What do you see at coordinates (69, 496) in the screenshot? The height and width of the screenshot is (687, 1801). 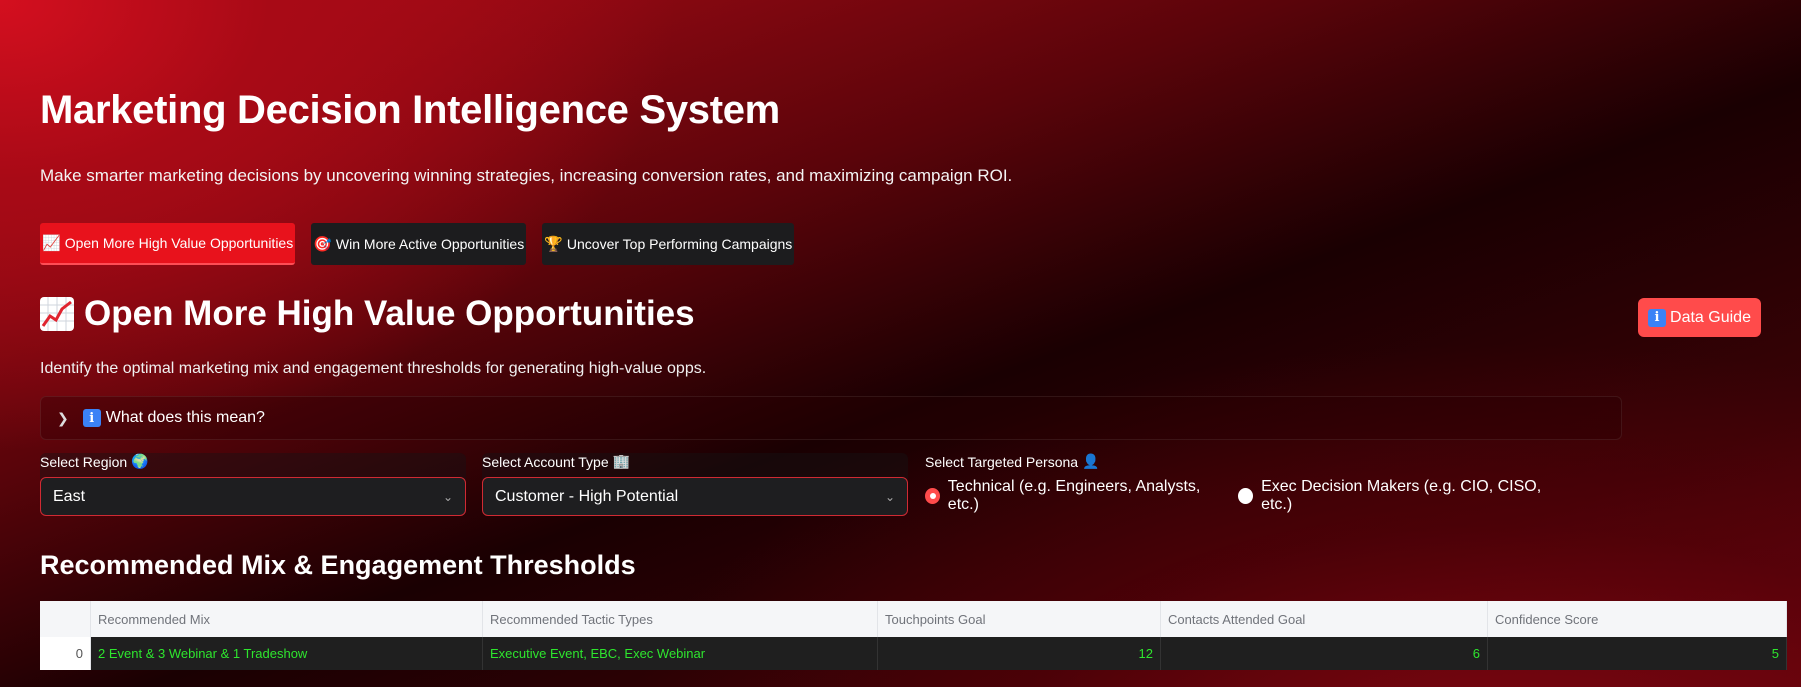 I see `region-value: East` at bounding box center [69, 496].